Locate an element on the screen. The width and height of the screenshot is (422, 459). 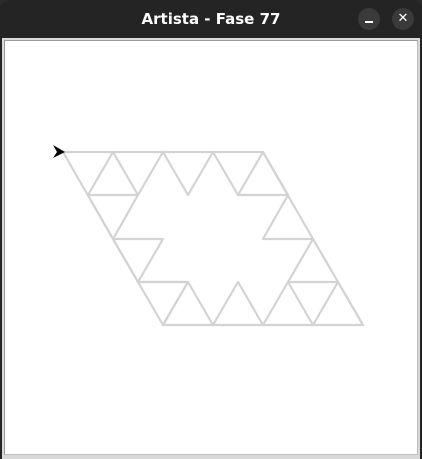
pattern-left-middle is located at coordinates (138, 260).